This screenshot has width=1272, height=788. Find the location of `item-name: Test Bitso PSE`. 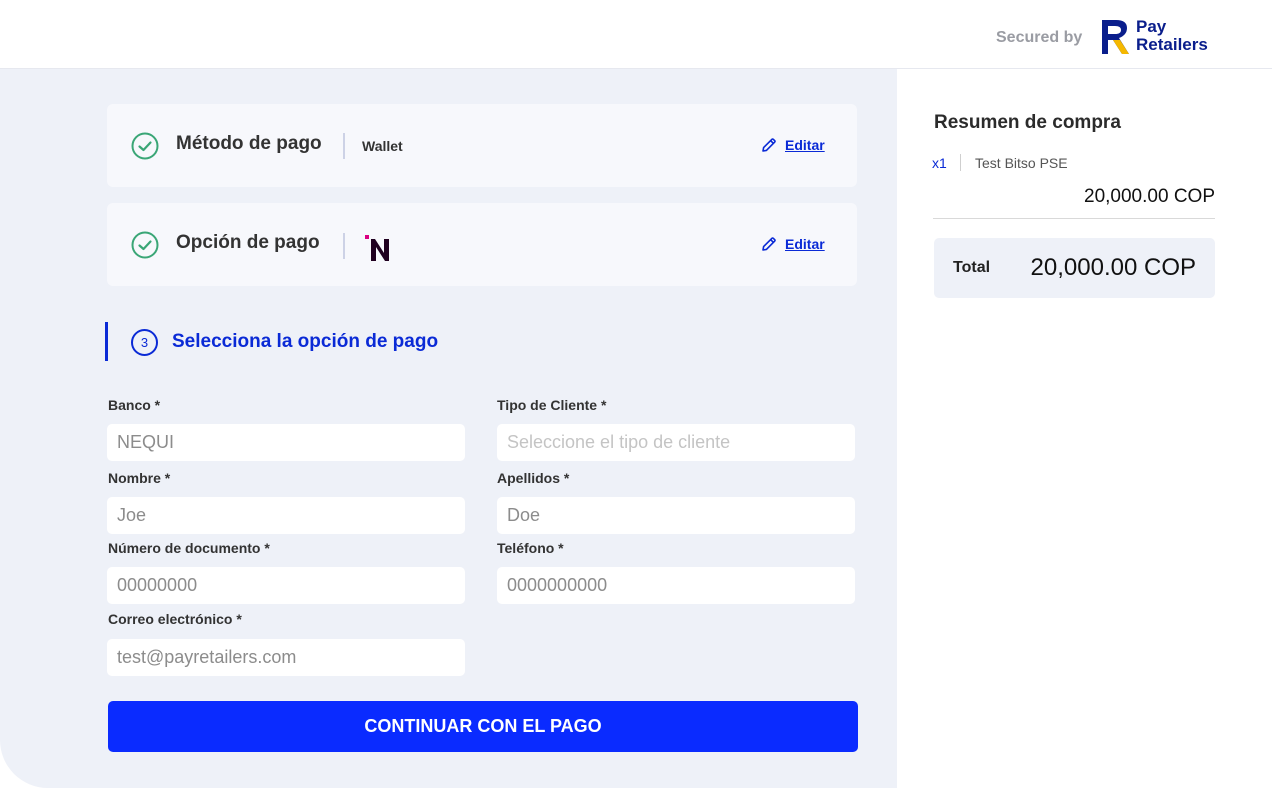

item-name: Test Bitso PSE is located at coordinates (1021, 163).